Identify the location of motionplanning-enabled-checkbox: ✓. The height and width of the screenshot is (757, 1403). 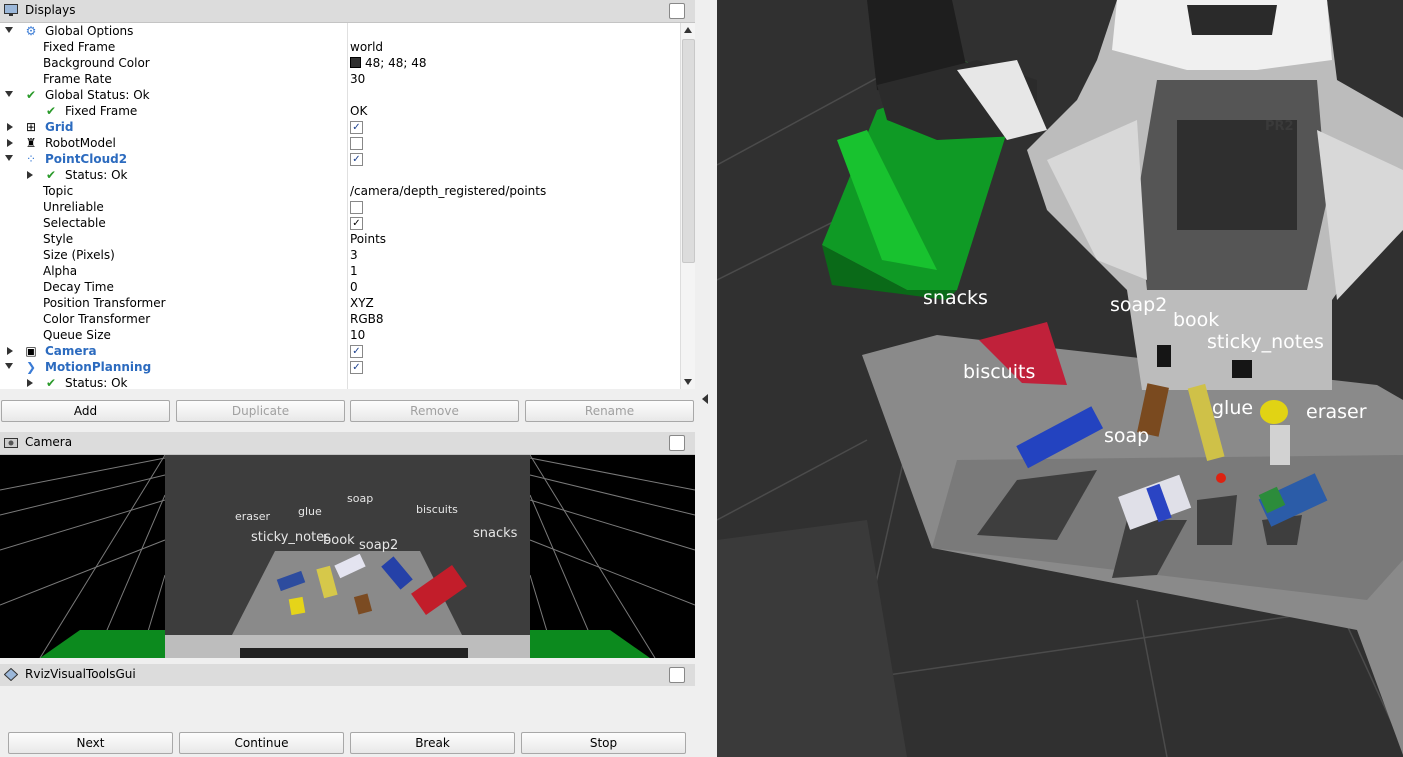
(356, 367).